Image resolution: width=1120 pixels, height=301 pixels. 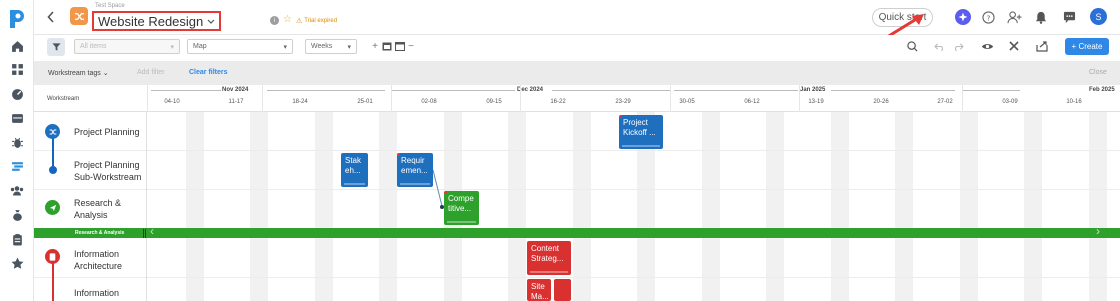 What do you see at coordinates (151, 72) in the screenshot?
I see `add-filter-button: Add filter` at bounding box center [151, 72].